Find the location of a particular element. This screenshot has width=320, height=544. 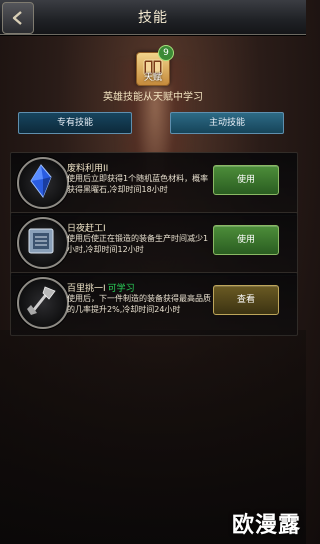

watermark: 欧漫露 is located at coordinates (266, 525).